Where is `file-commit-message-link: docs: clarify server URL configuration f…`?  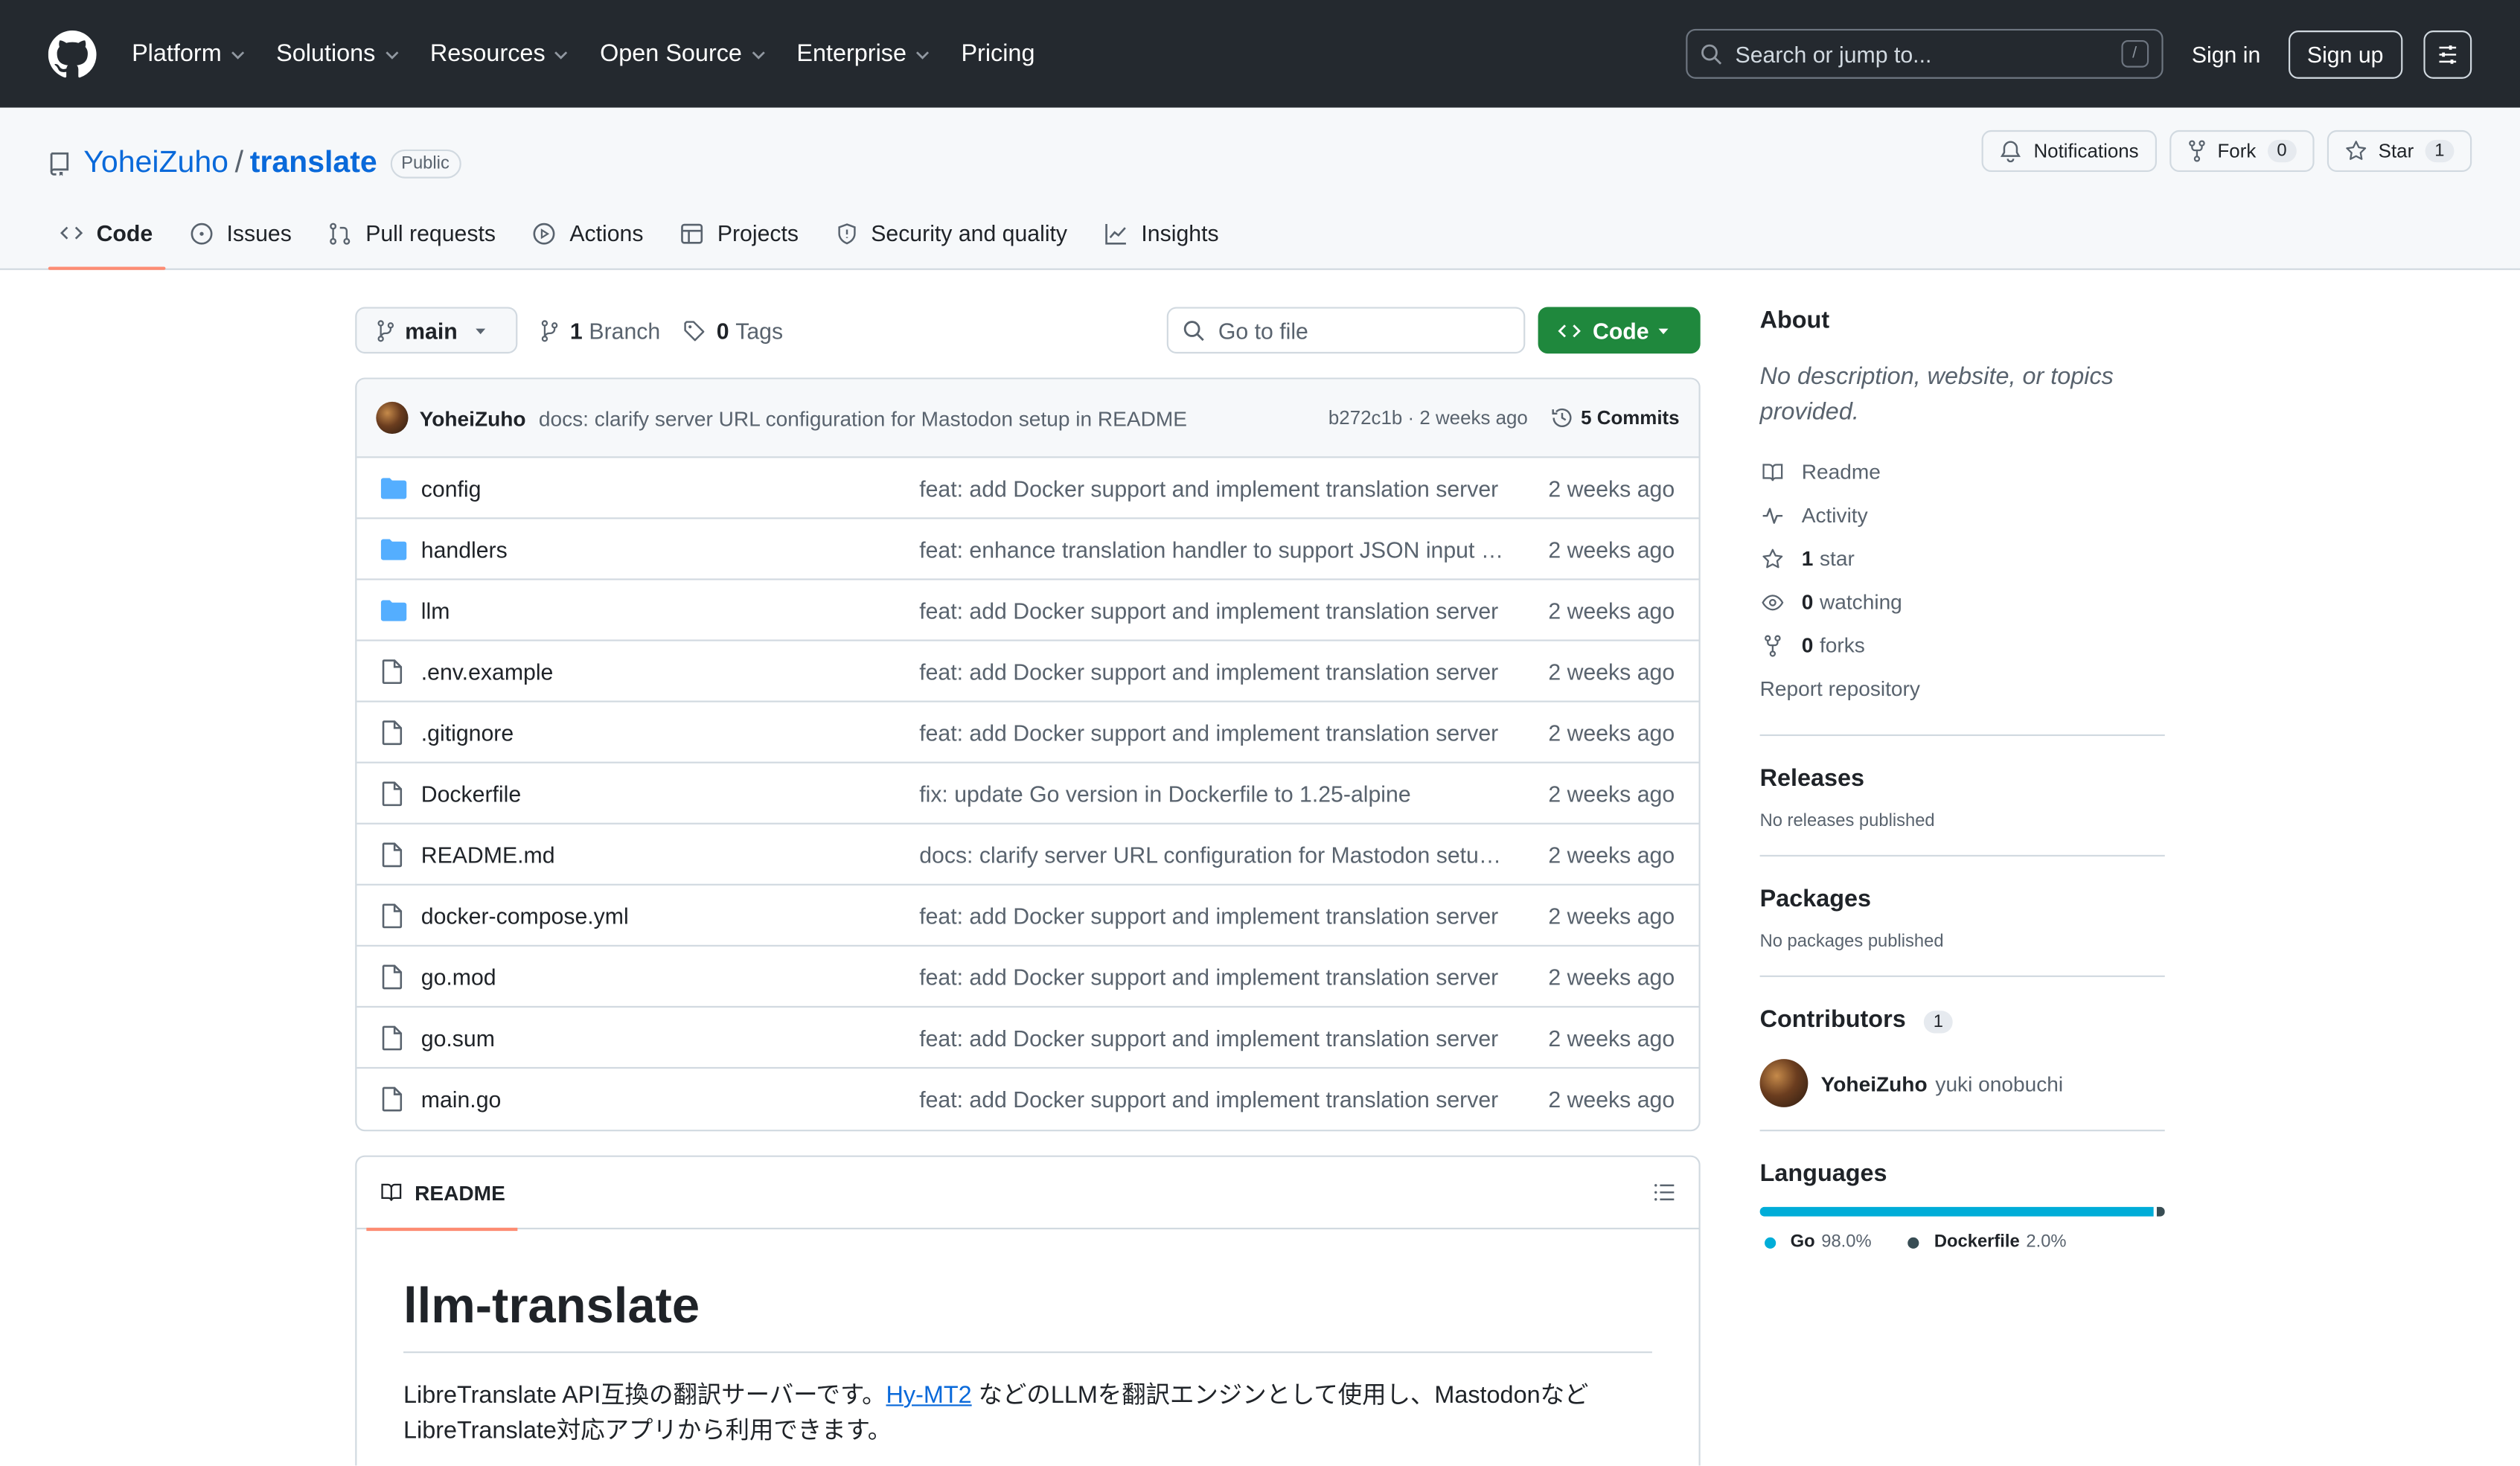
file-commit-message-link: docs: clarify server URL configuration f… is located at coordinates (1212, 854).